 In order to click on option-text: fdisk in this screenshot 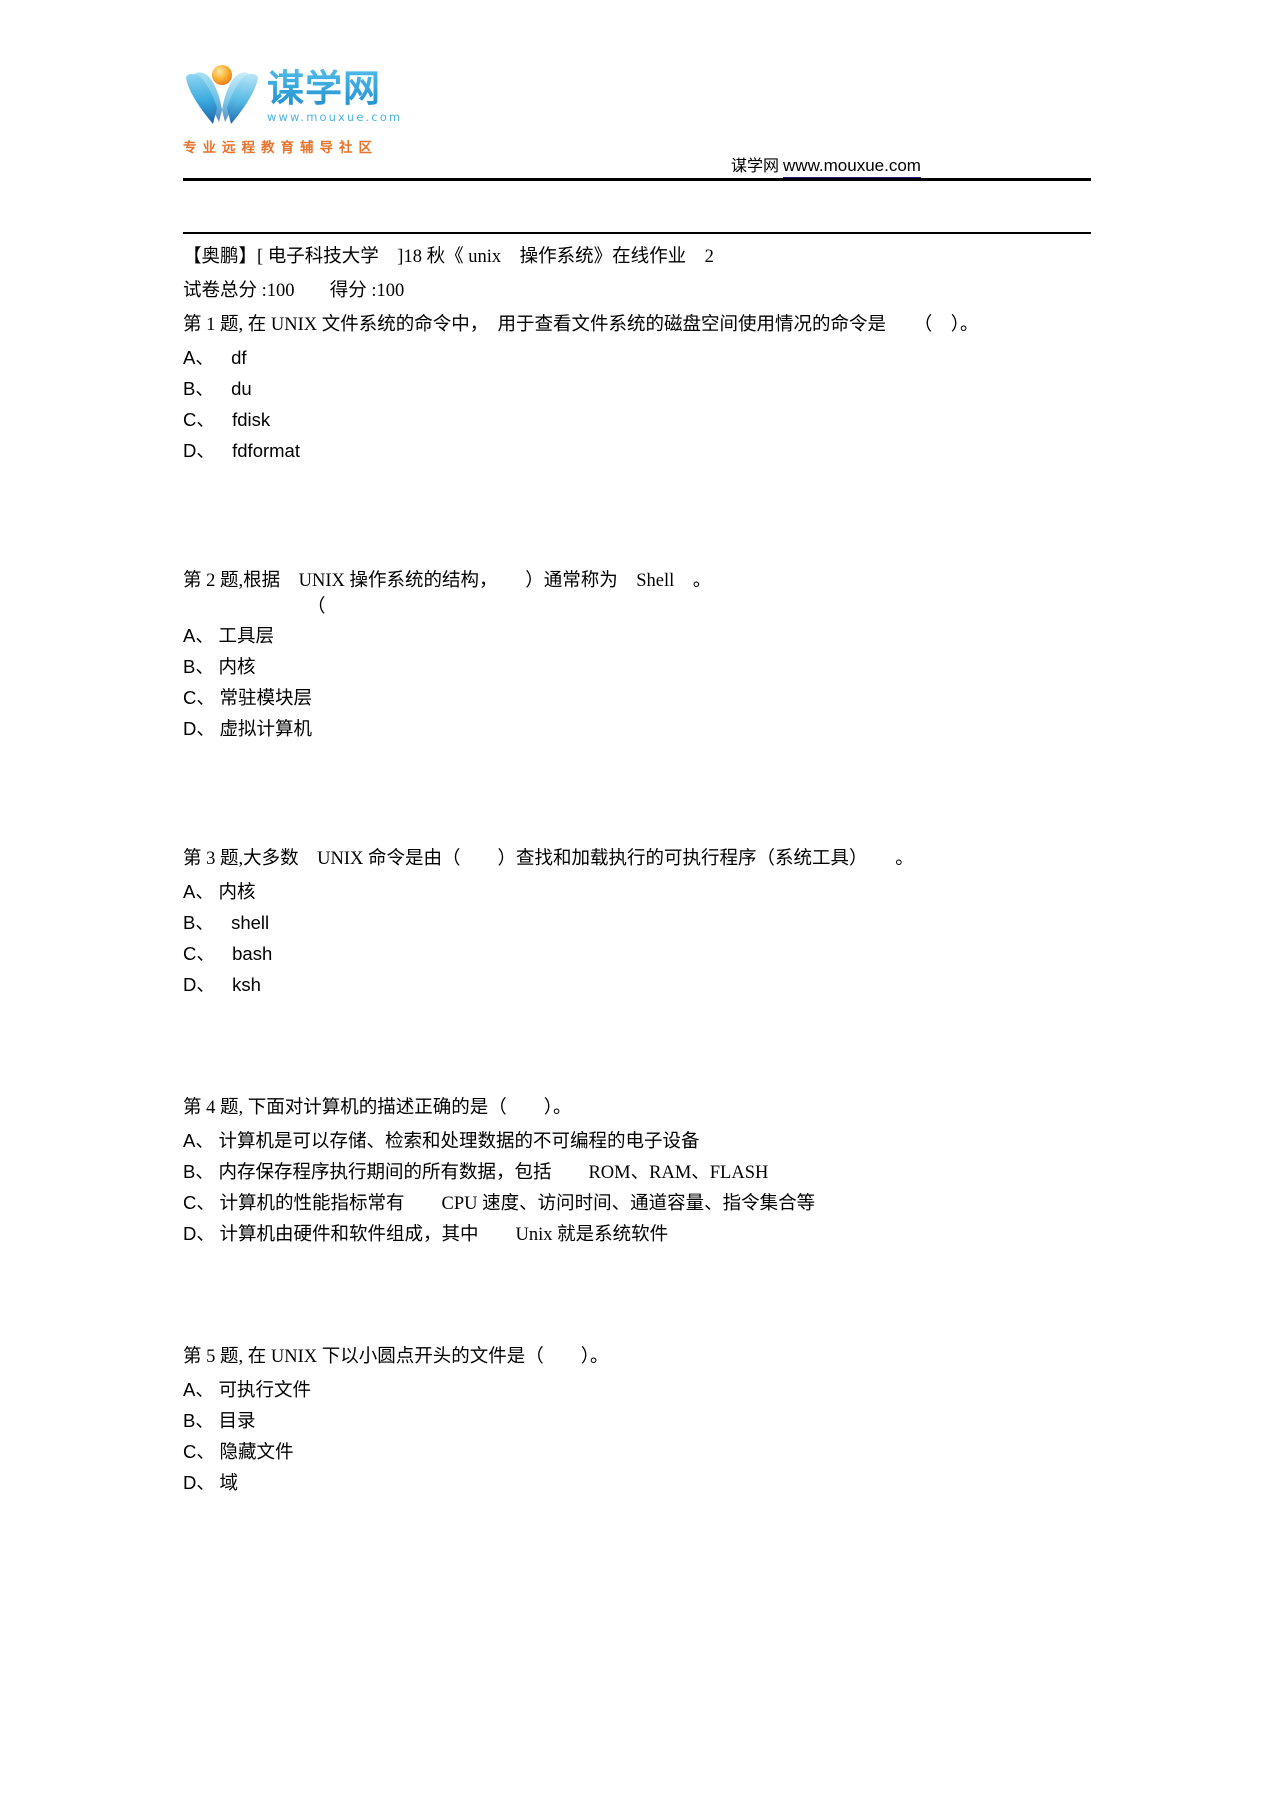, I will do `click(251, 419)`.